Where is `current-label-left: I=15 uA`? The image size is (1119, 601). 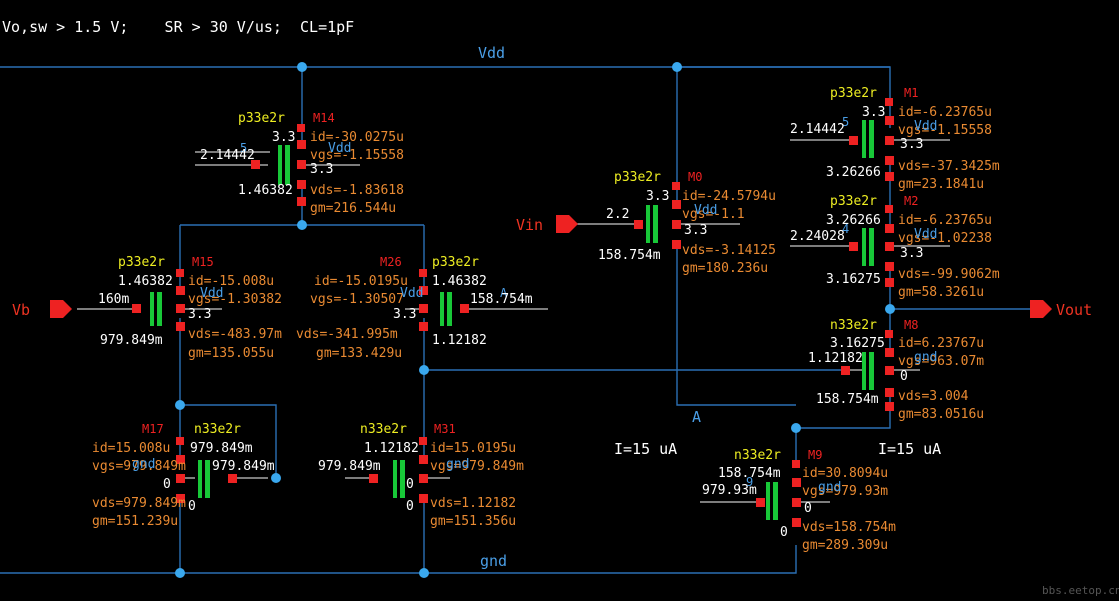 current-label-left: I=15 uA is located at coordinates (645, 449).